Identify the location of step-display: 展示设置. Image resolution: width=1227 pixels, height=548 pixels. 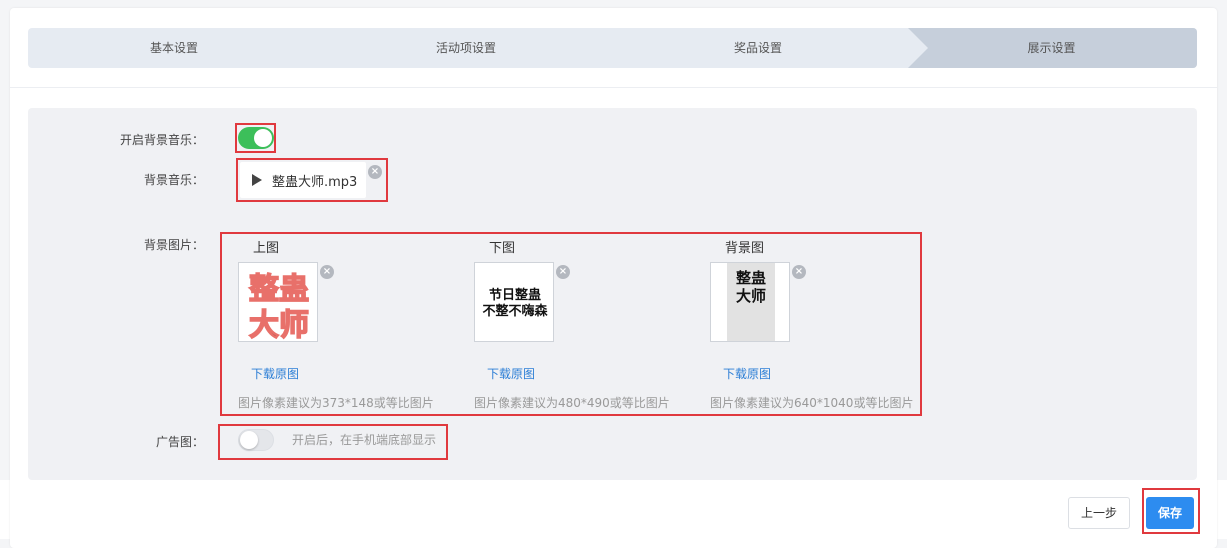
(1051, 48).